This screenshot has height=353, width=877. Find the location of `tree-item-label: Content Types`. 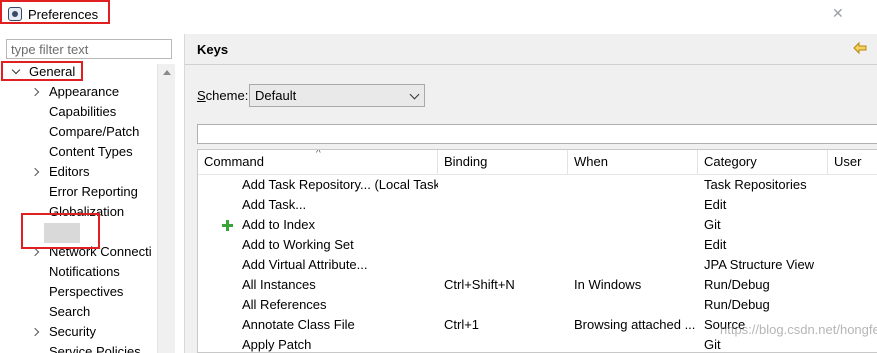

tree-item-label: Content Types is located at coordinates (91, 151).